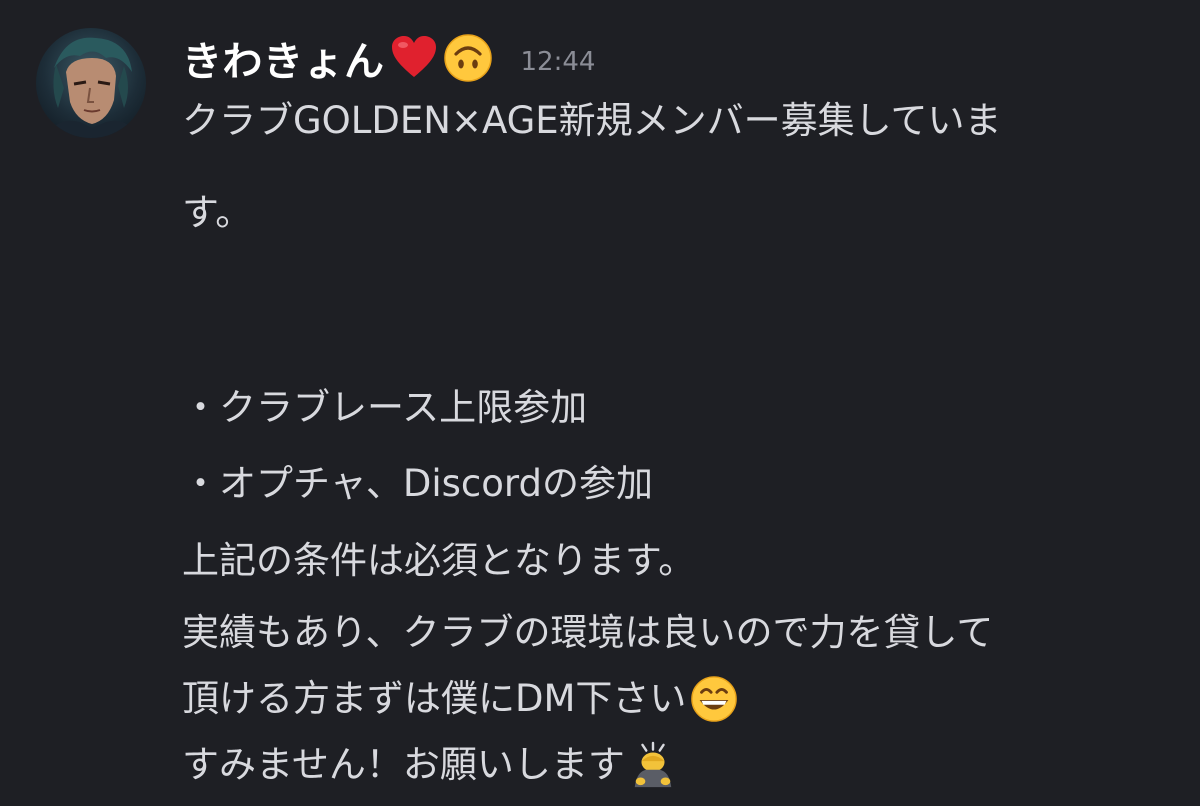 The height and width of the screenshot is (806, 1200). What do you see at coordinates (385, 407) in the screenshot?
I see `message-line: ・クラブレース上限参加` at bounding box center [385, 407].